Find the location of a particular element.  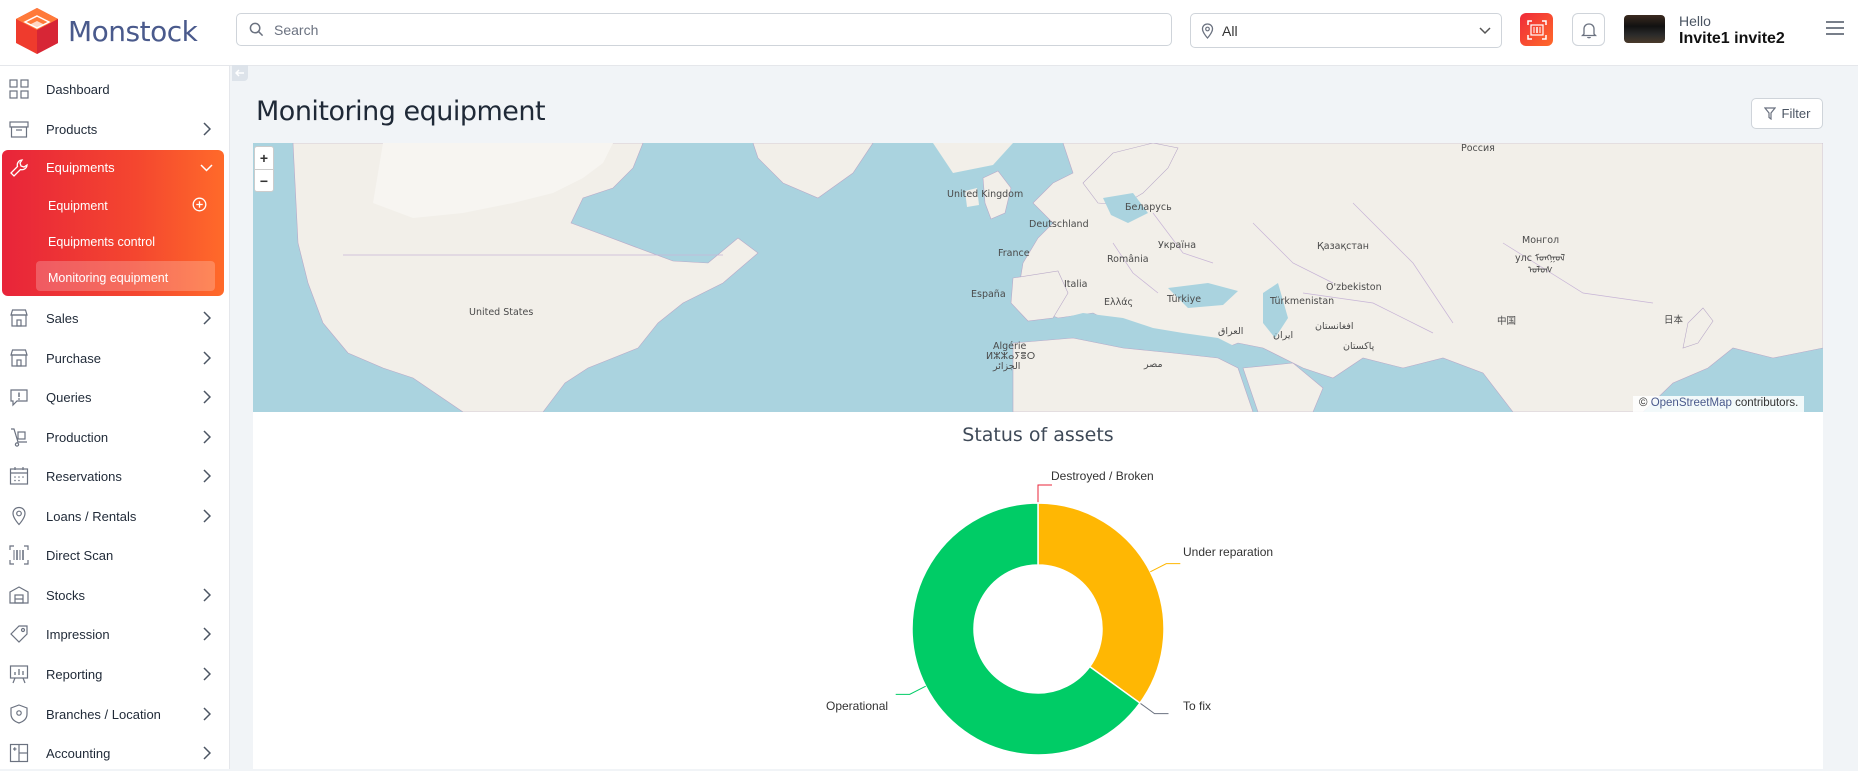

sidebar-item-label: Reporting is located at coordinates (74, 674).